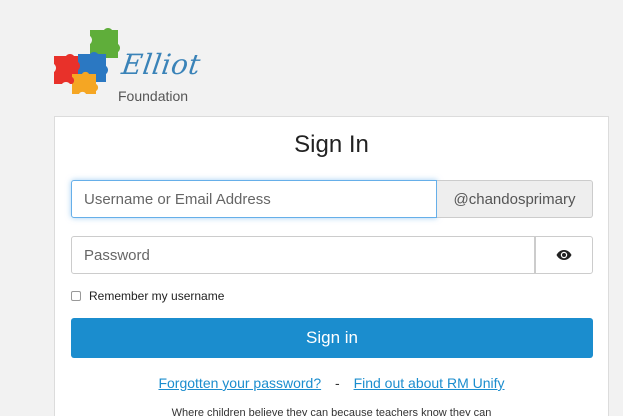 The width and height of the screenshot is (623, 416). I want to click on username-input, so click(254, 199).